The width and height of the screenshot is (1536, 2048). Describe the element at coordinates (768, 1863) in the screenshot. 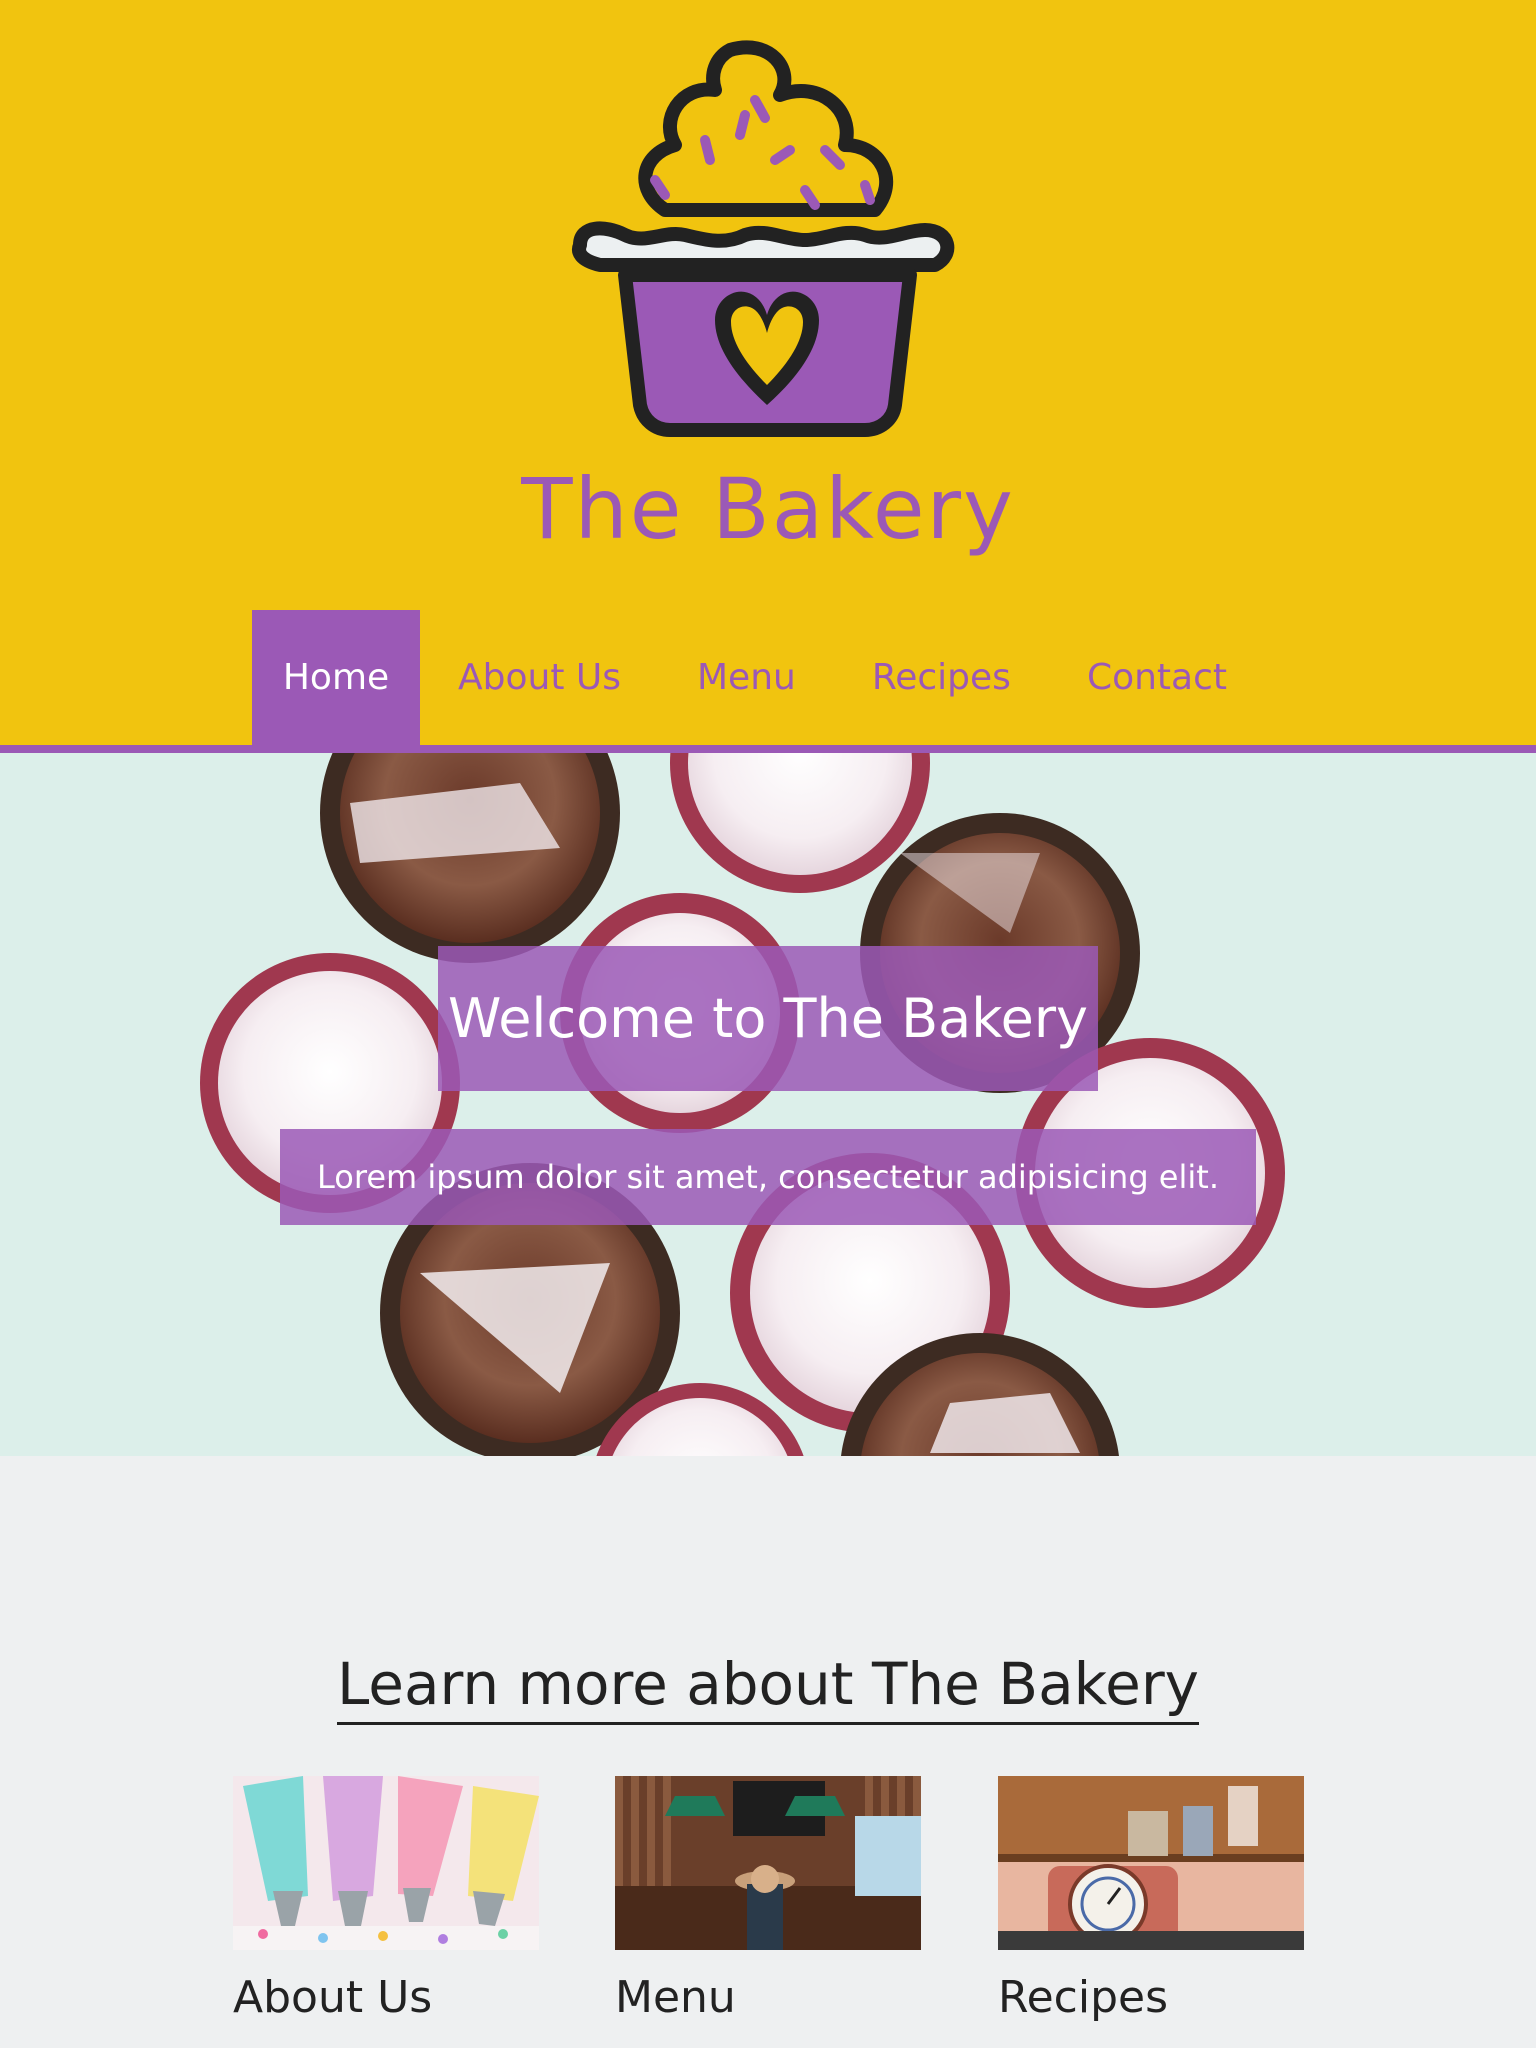

I see `cafe-interior-image` at that location.